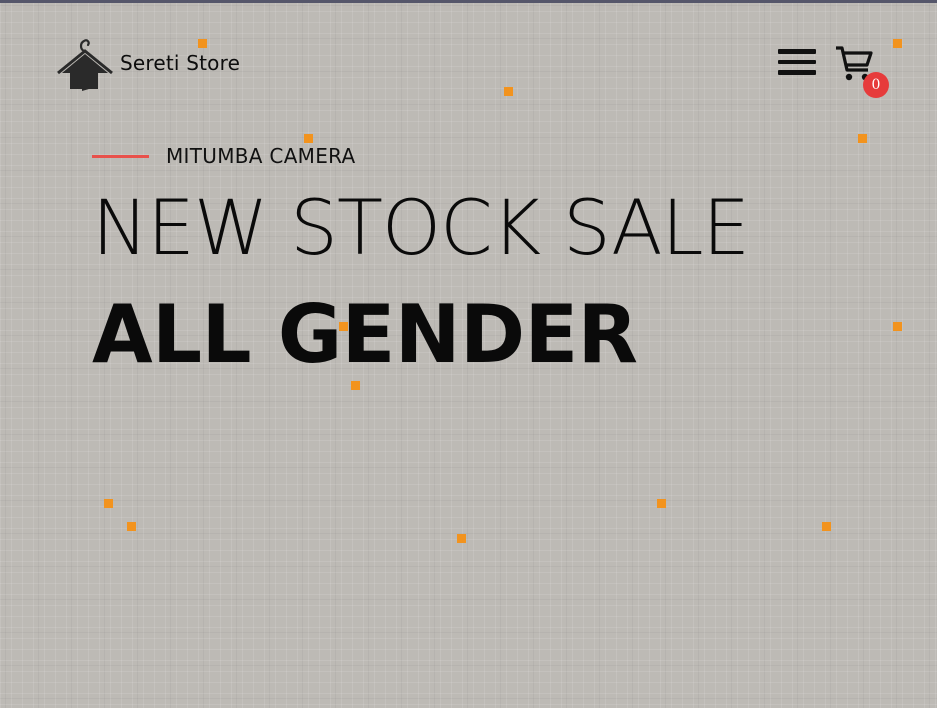 This screenshot has height=708, width=937. I want to click on hamburger-menu-icon, so click(798, 64).